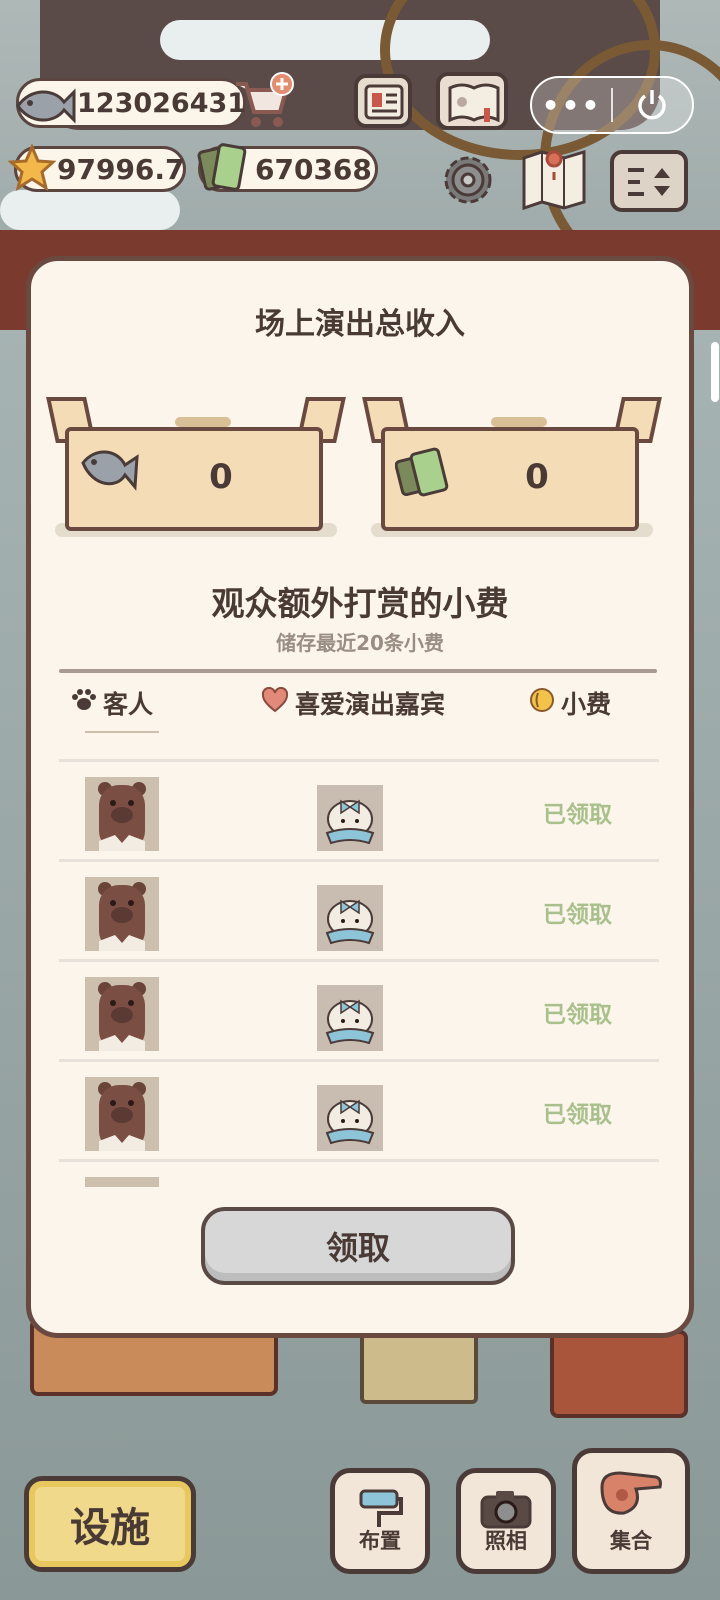 This screenshot has height=1600, width=720. Describe the element at coordinates (121, 169) in the screenshot. I see `star-count: 97996.7` at that location.